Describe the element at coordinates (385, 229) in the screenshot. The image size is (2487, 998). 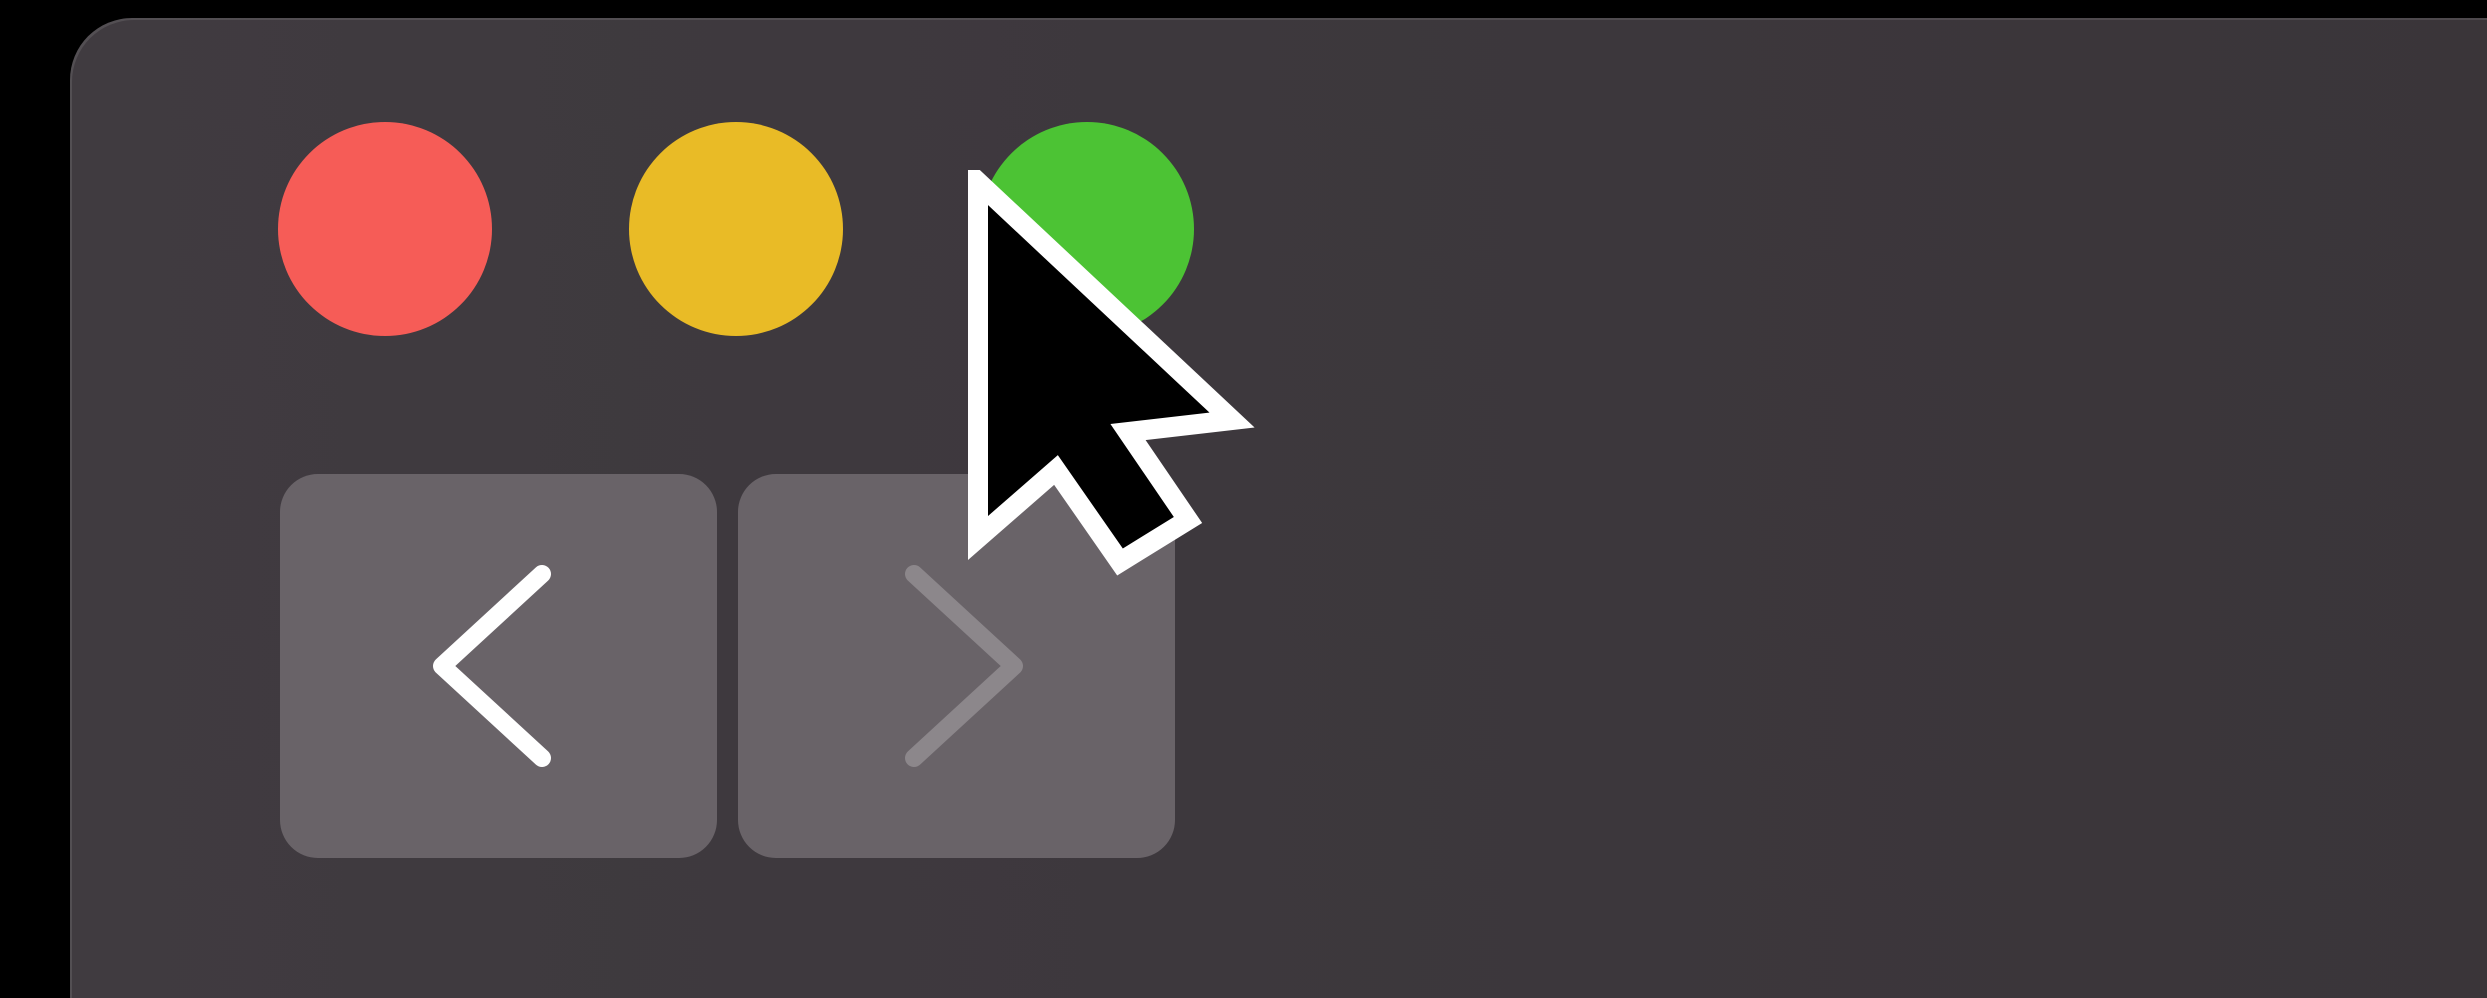
I see `close-window-button` at that location.